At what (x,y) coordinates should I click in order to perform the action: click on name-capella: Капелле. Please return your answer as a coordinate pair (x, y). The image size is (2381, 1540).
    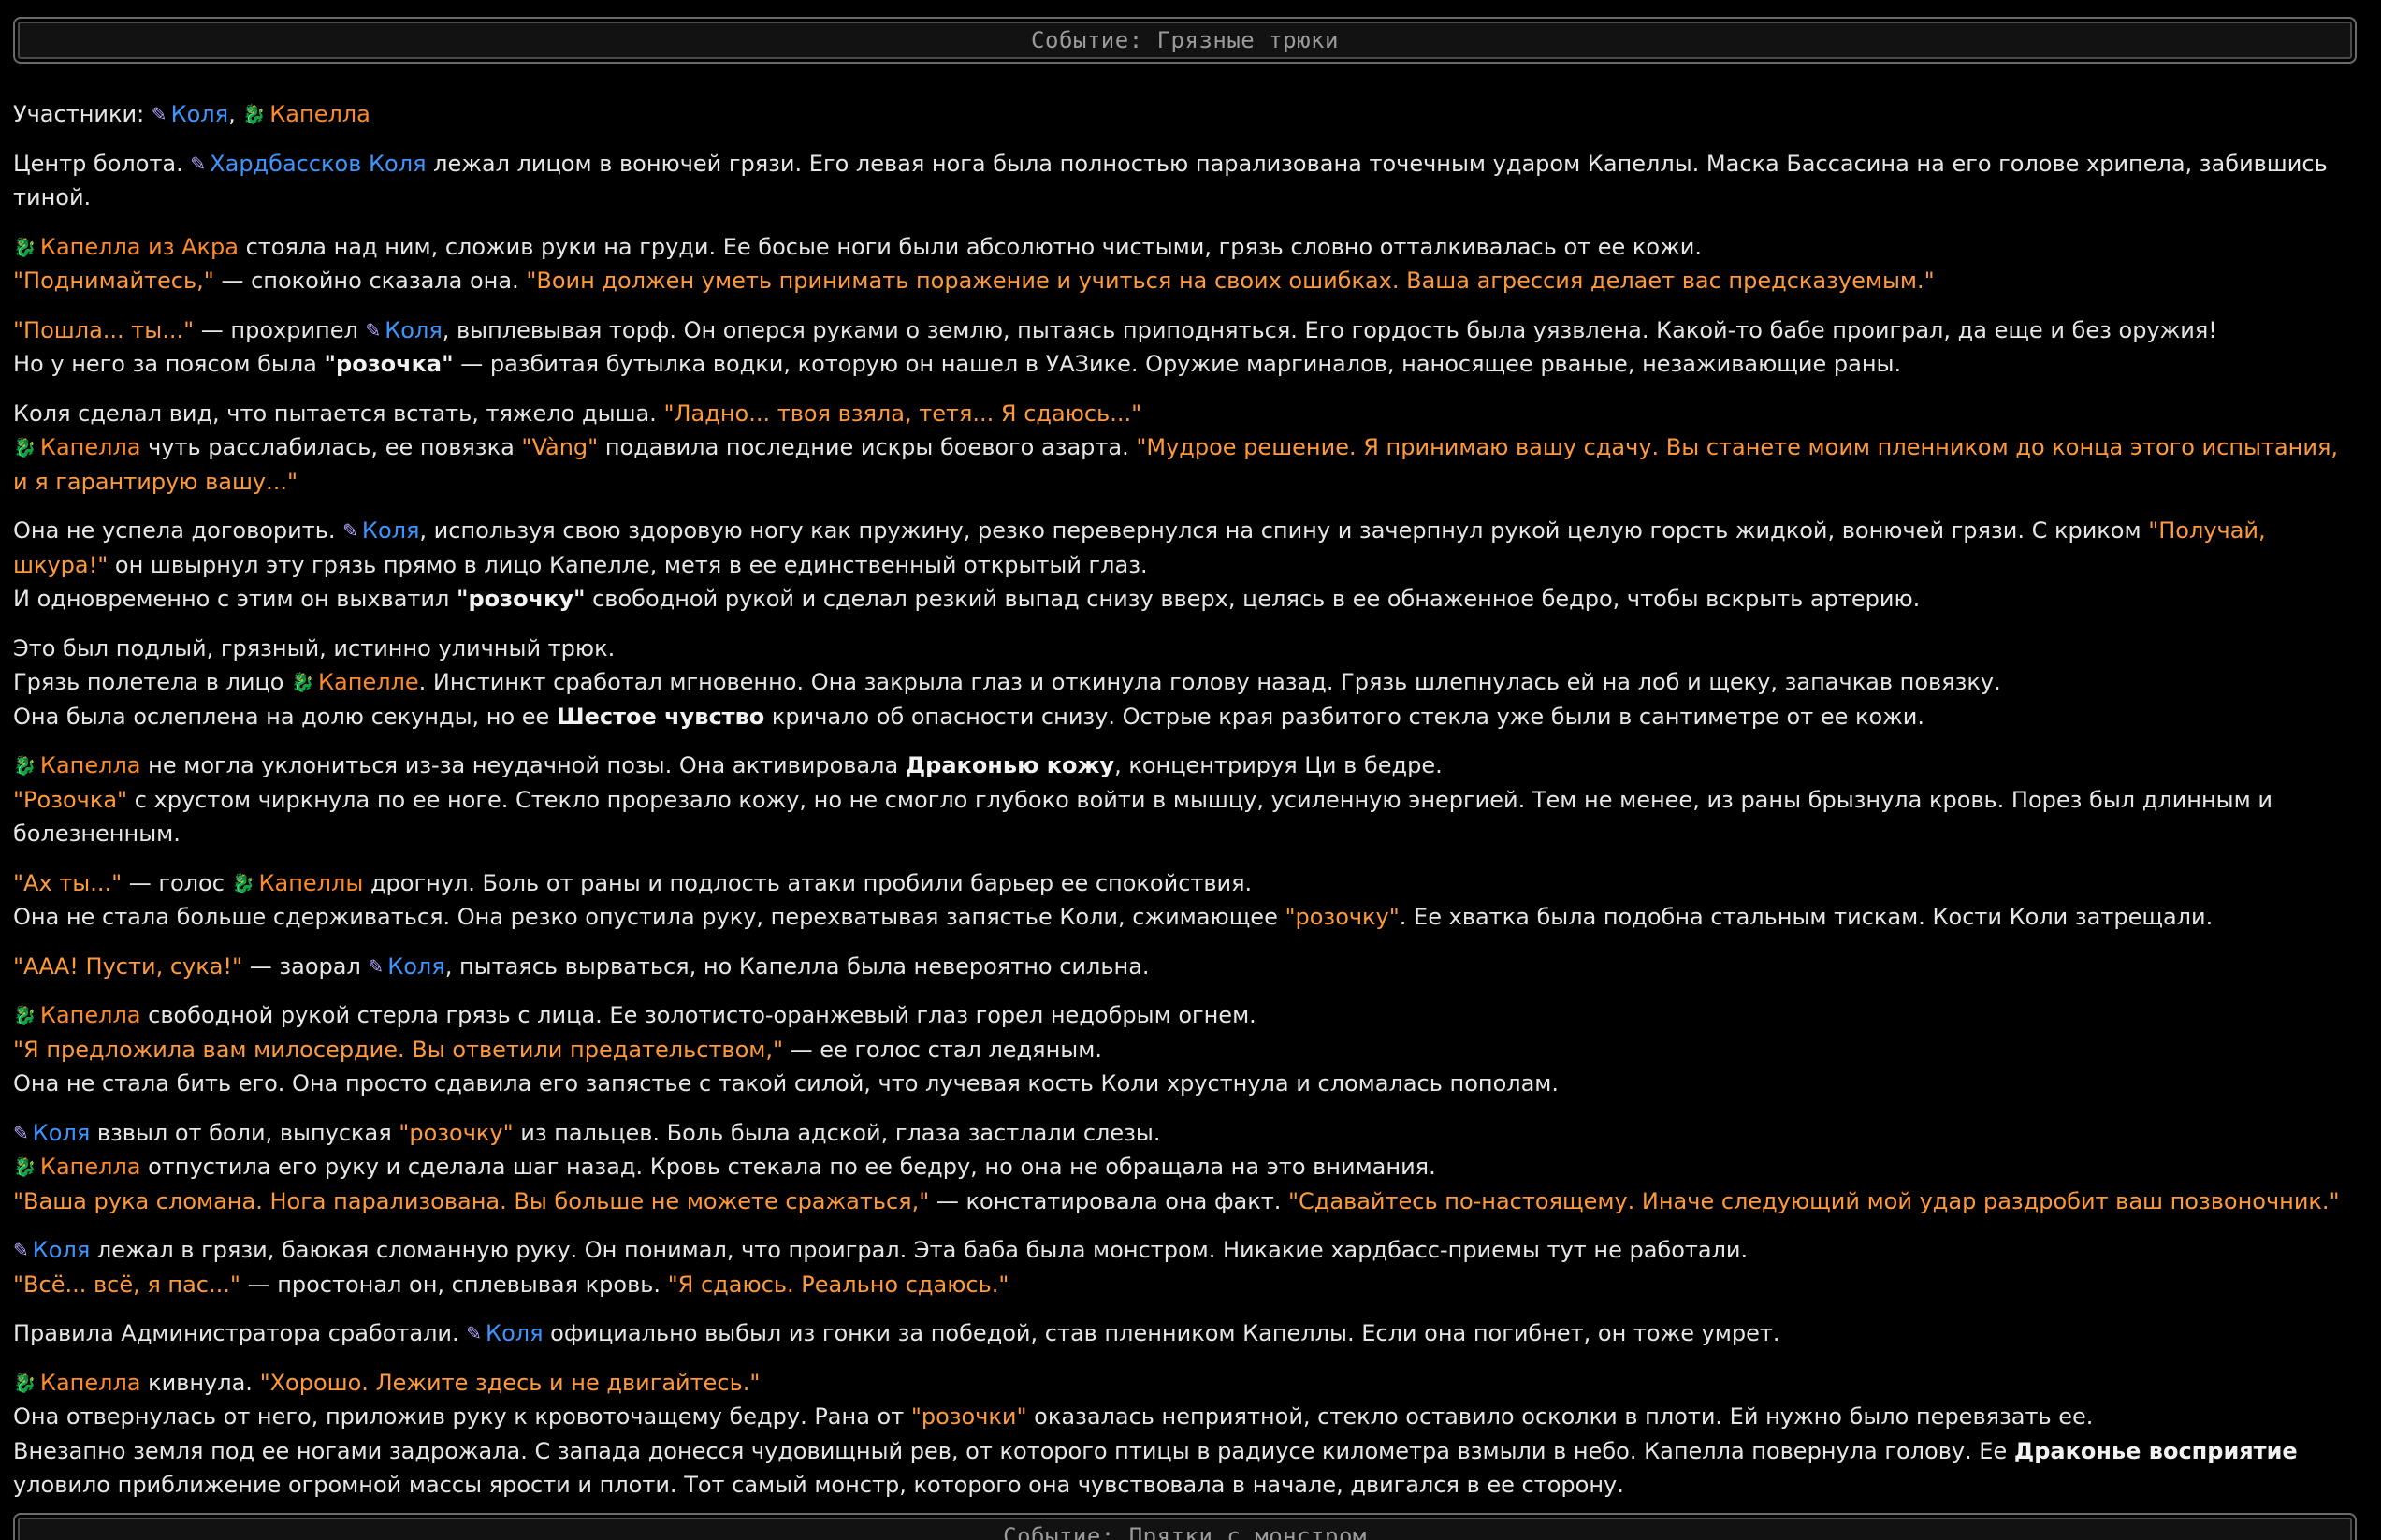
    Looking at the image, I should click on (369, 682).